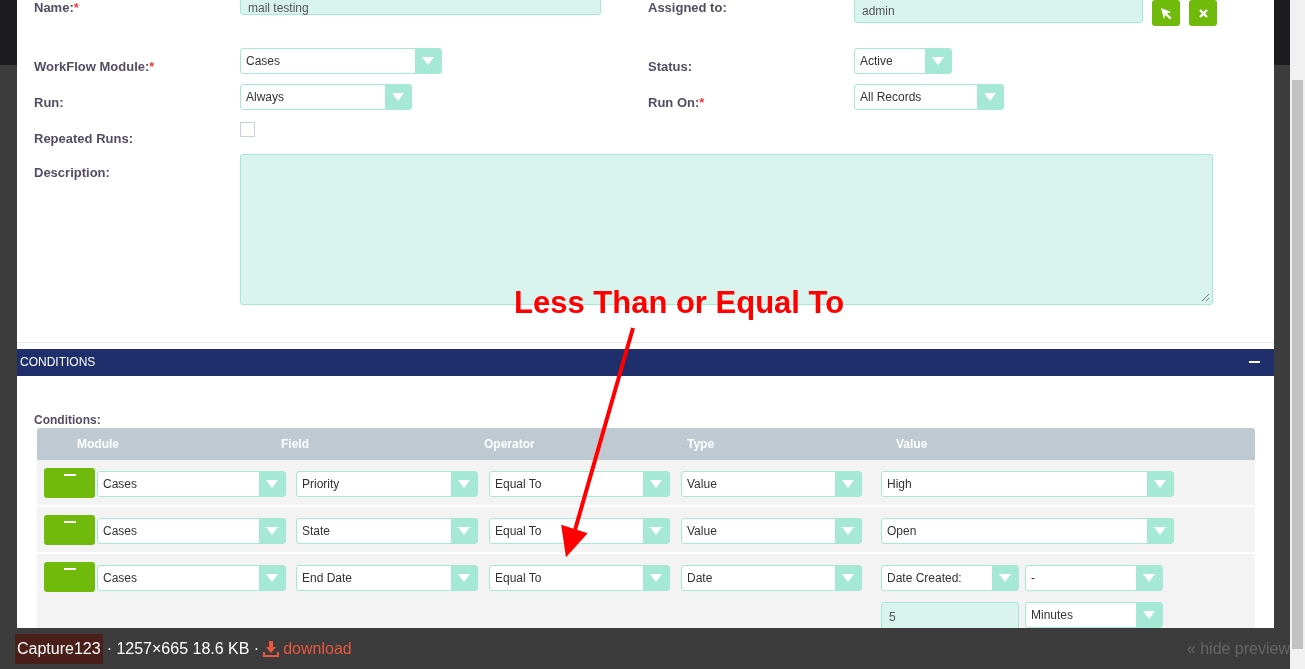  Describe the element at coordinates (98, 443) in the screenshot. I see `column-header: Module` at that location.